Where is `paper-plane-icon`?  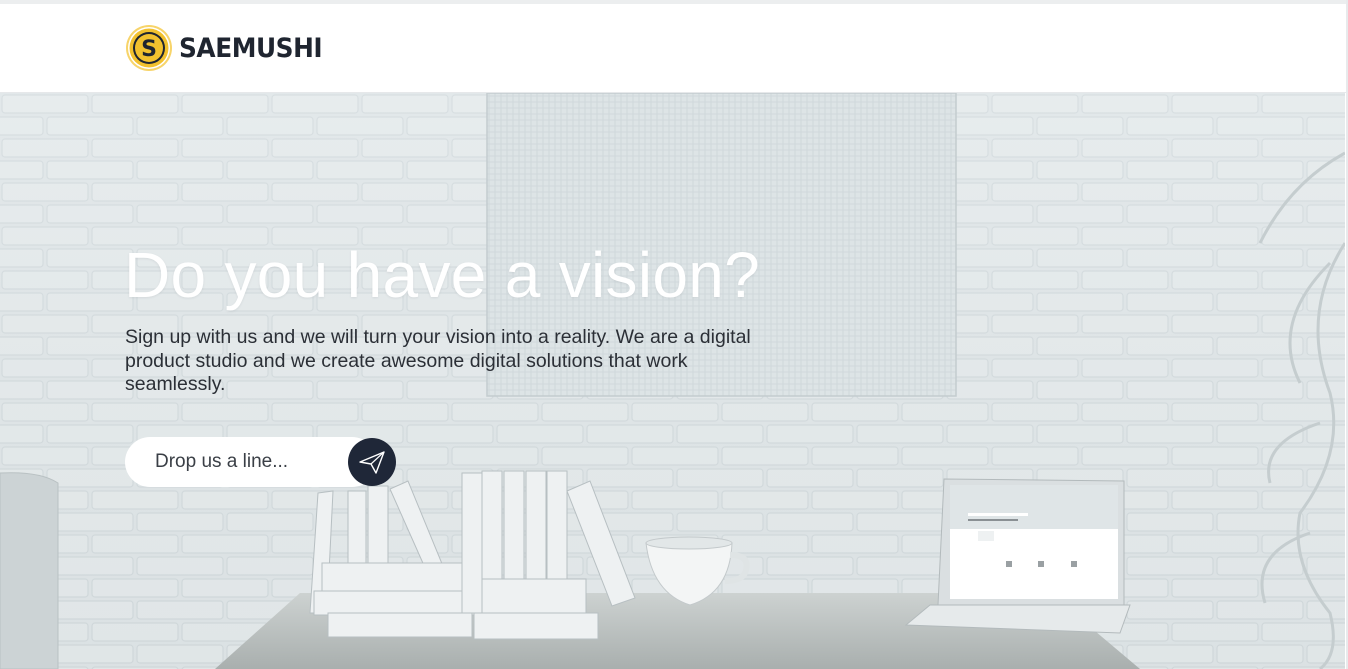
paper-plane-icon is located at coordinates (372, 462).